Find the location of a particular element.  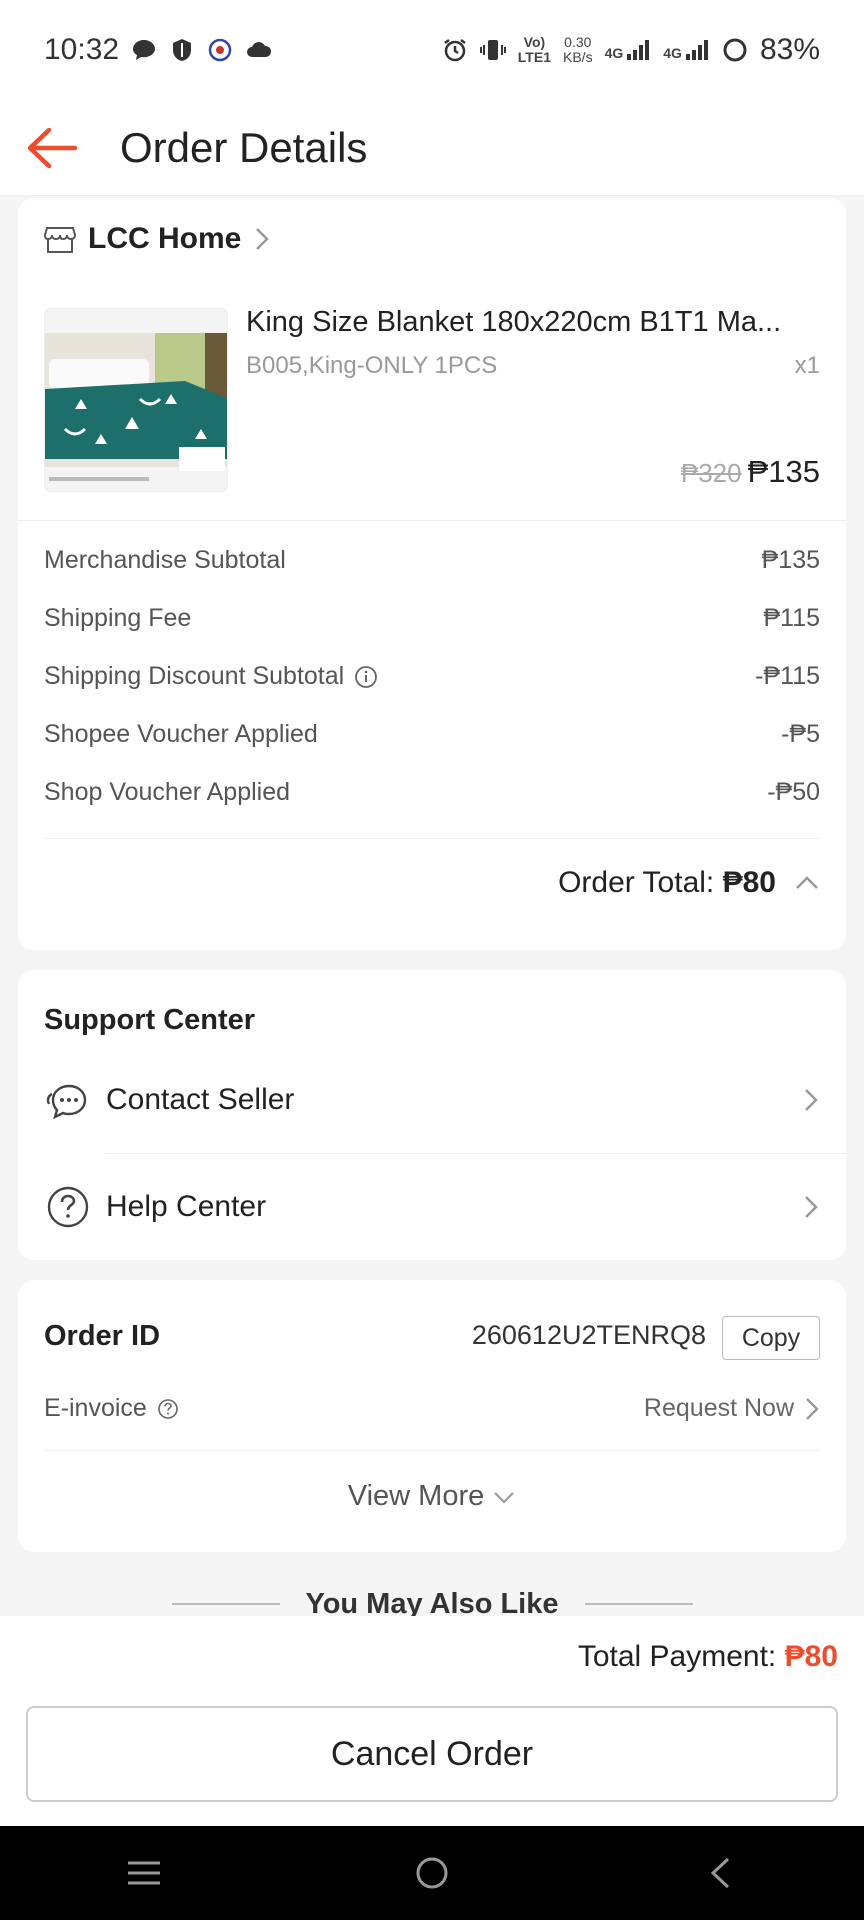

summary-row: Shipping Fee ₱115 is located at coordinates (432, 618).